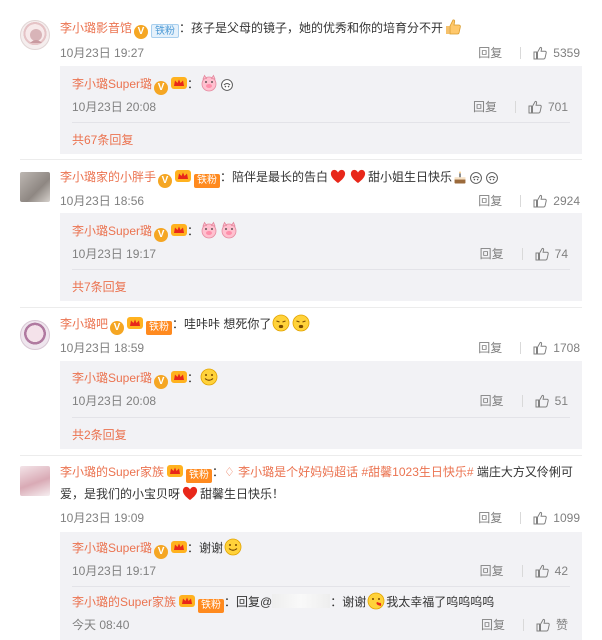 The height and width of the screenshot is (640, 602). Describe the element at coordinates (190, 493) in the screenshot. I see `heart-emoji-icon` at that location.